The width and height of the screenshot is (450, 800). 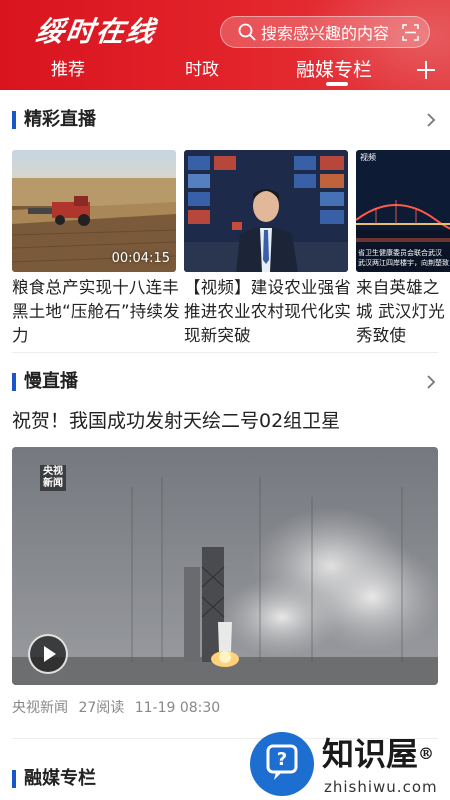 I want to click on overlay-line: 省卫生健康委员会联合武汉, so click(x=400, y=253).